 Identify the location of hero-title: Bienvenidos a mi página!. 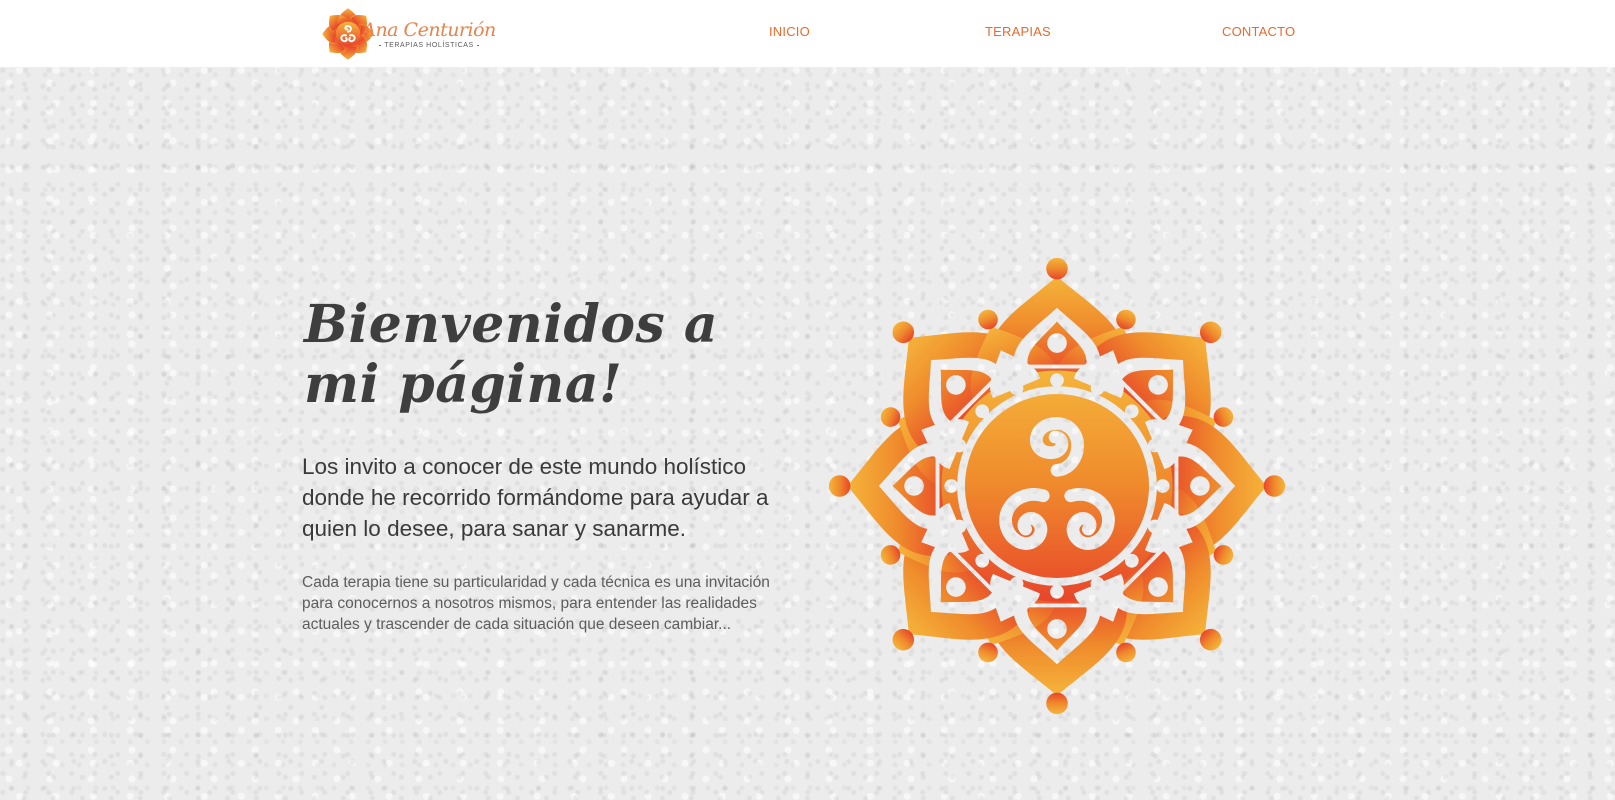
(511, 354).